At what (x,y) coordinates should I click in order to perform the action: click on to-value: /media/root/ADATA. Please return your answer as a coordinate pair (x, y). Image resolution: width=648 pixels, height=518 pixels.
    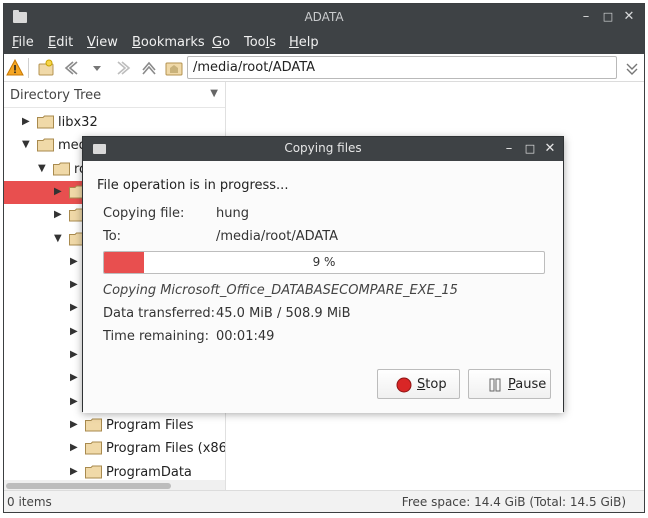
    Looking at the image, I should click on (277, 236).